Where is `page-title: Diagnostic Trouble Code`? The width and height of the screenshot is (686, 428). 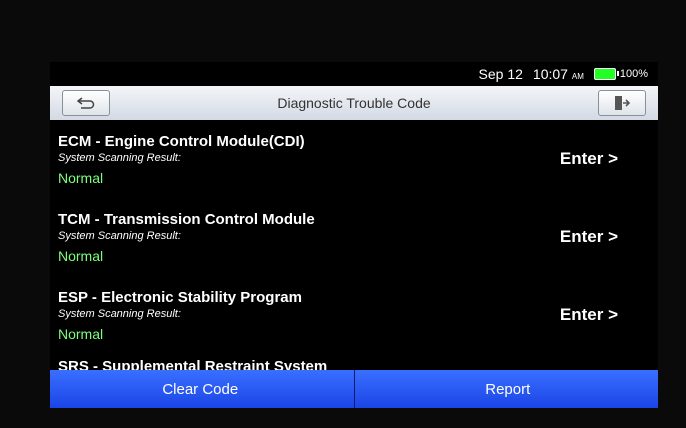
page-title: Diagnostic Trouble Code is located at coordinates (354, 103).